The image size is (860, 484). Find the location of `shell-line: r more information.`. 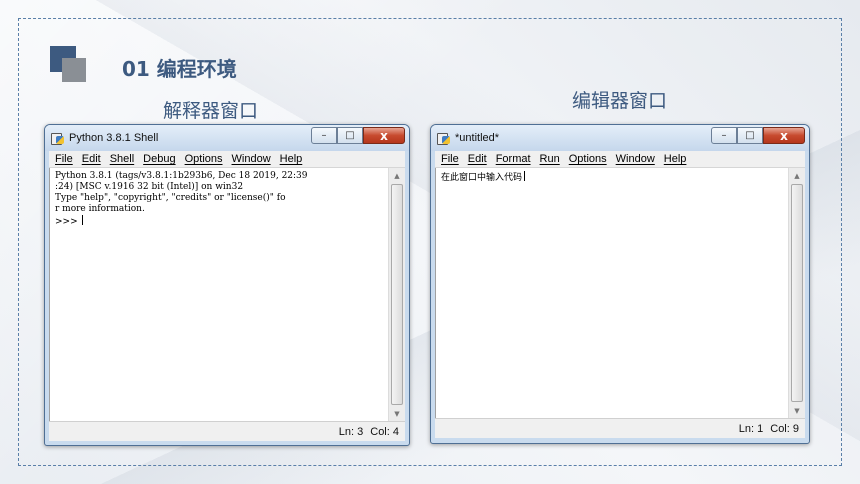

shell-line: r more information. is located at coordinates (100, 209).